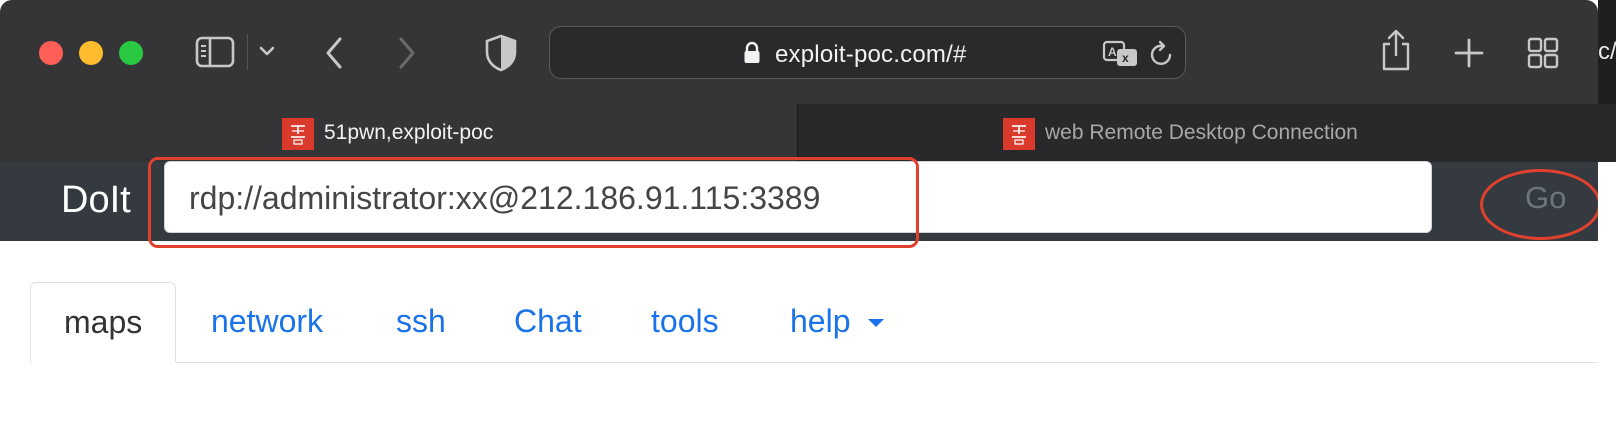 The height and width of the screenshot is (426, 1616). I want to click on tab-tools: tools, so click(685, 321).